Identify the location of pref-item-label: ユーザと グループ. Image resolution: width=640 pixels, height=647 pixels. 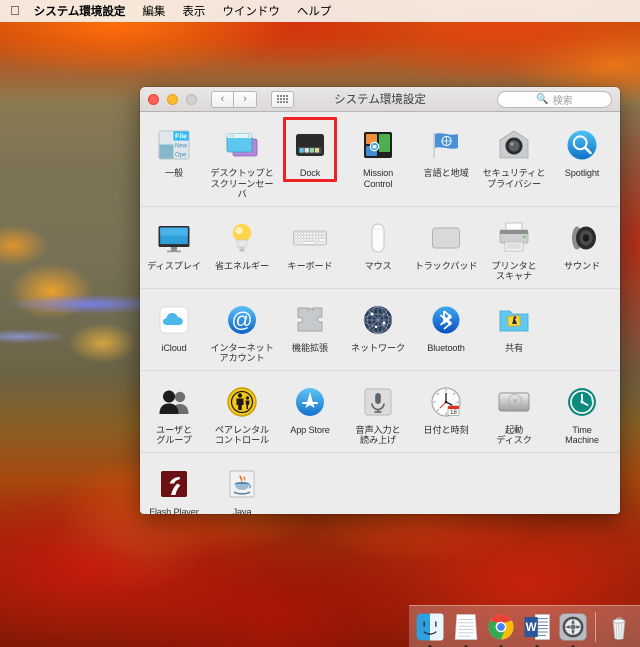
(174, 435).